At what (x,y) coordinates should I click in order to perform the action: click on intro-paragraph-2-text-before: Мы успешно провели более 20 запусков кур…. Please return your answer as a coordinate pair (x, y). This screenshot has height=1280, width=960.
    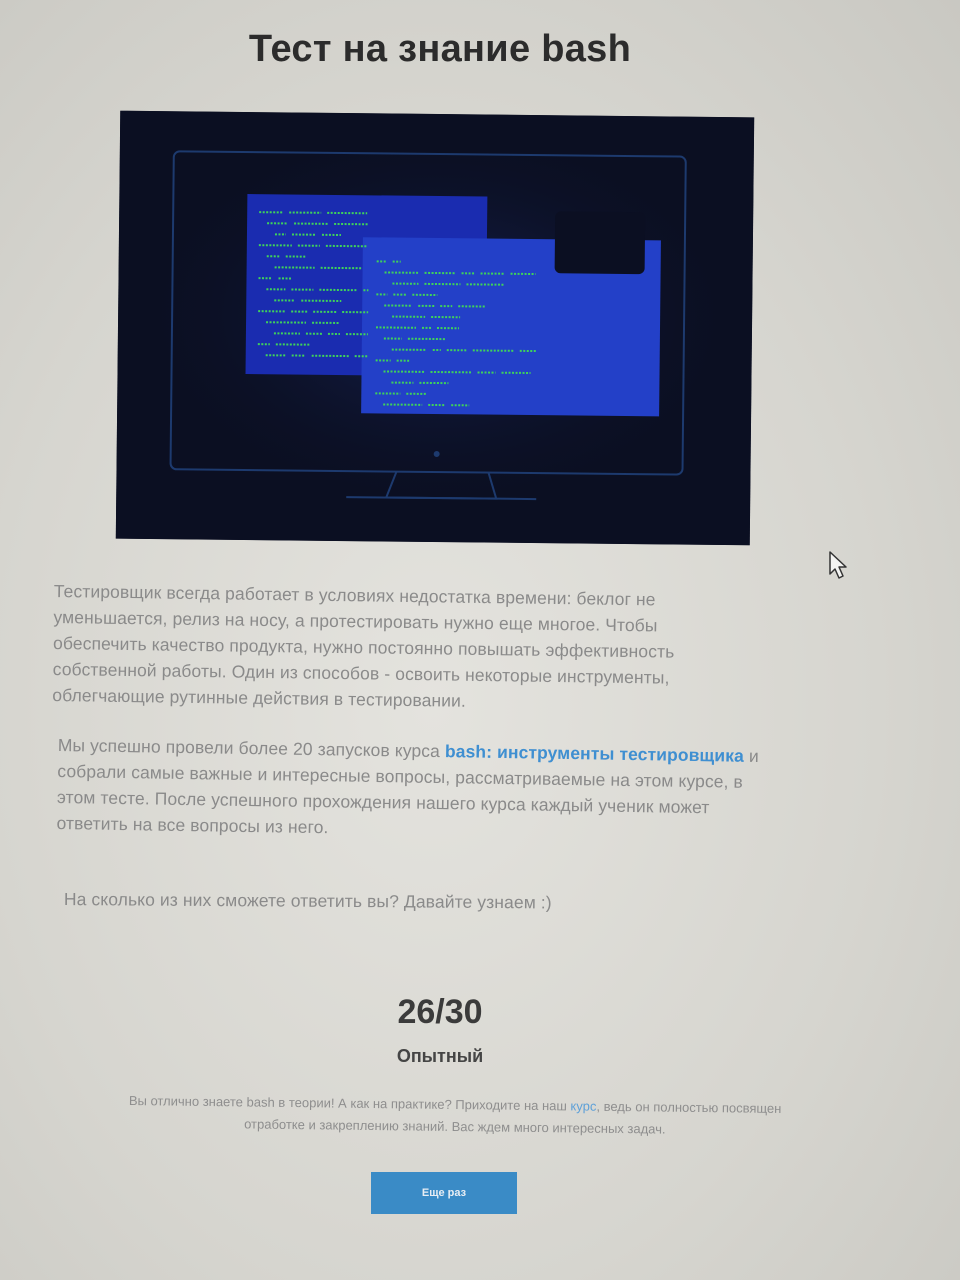
    Looking at the image, I should click on (251, 748).